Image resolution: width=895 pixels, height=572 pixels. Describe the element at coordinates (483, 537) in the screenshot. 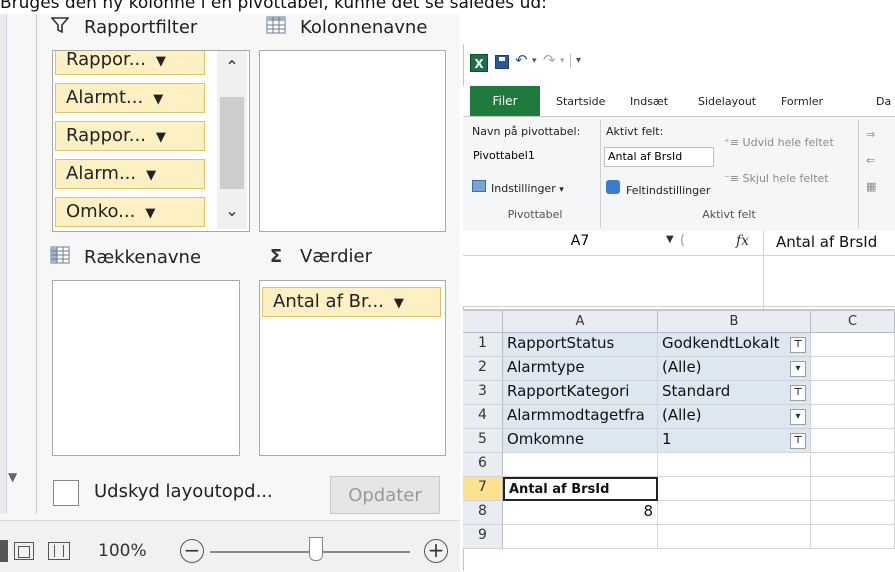

I see `row-header: 9` at that location.